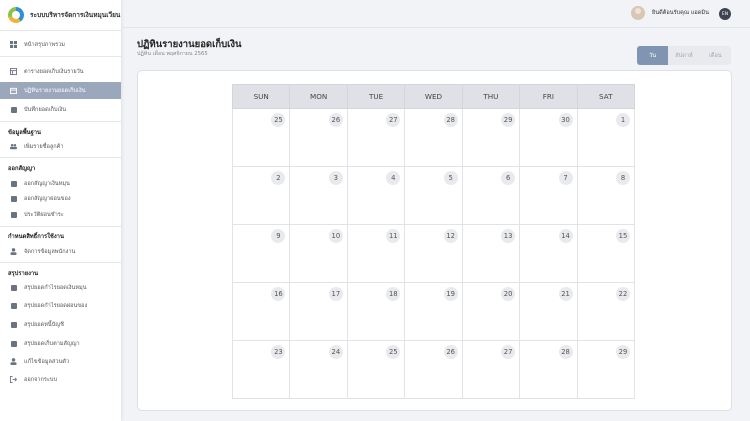 The image size is (750, 421). What do you see at coordinates (450, 236) in the screenshot?
I see `day-number: 12` at bounding box center [450, 236].